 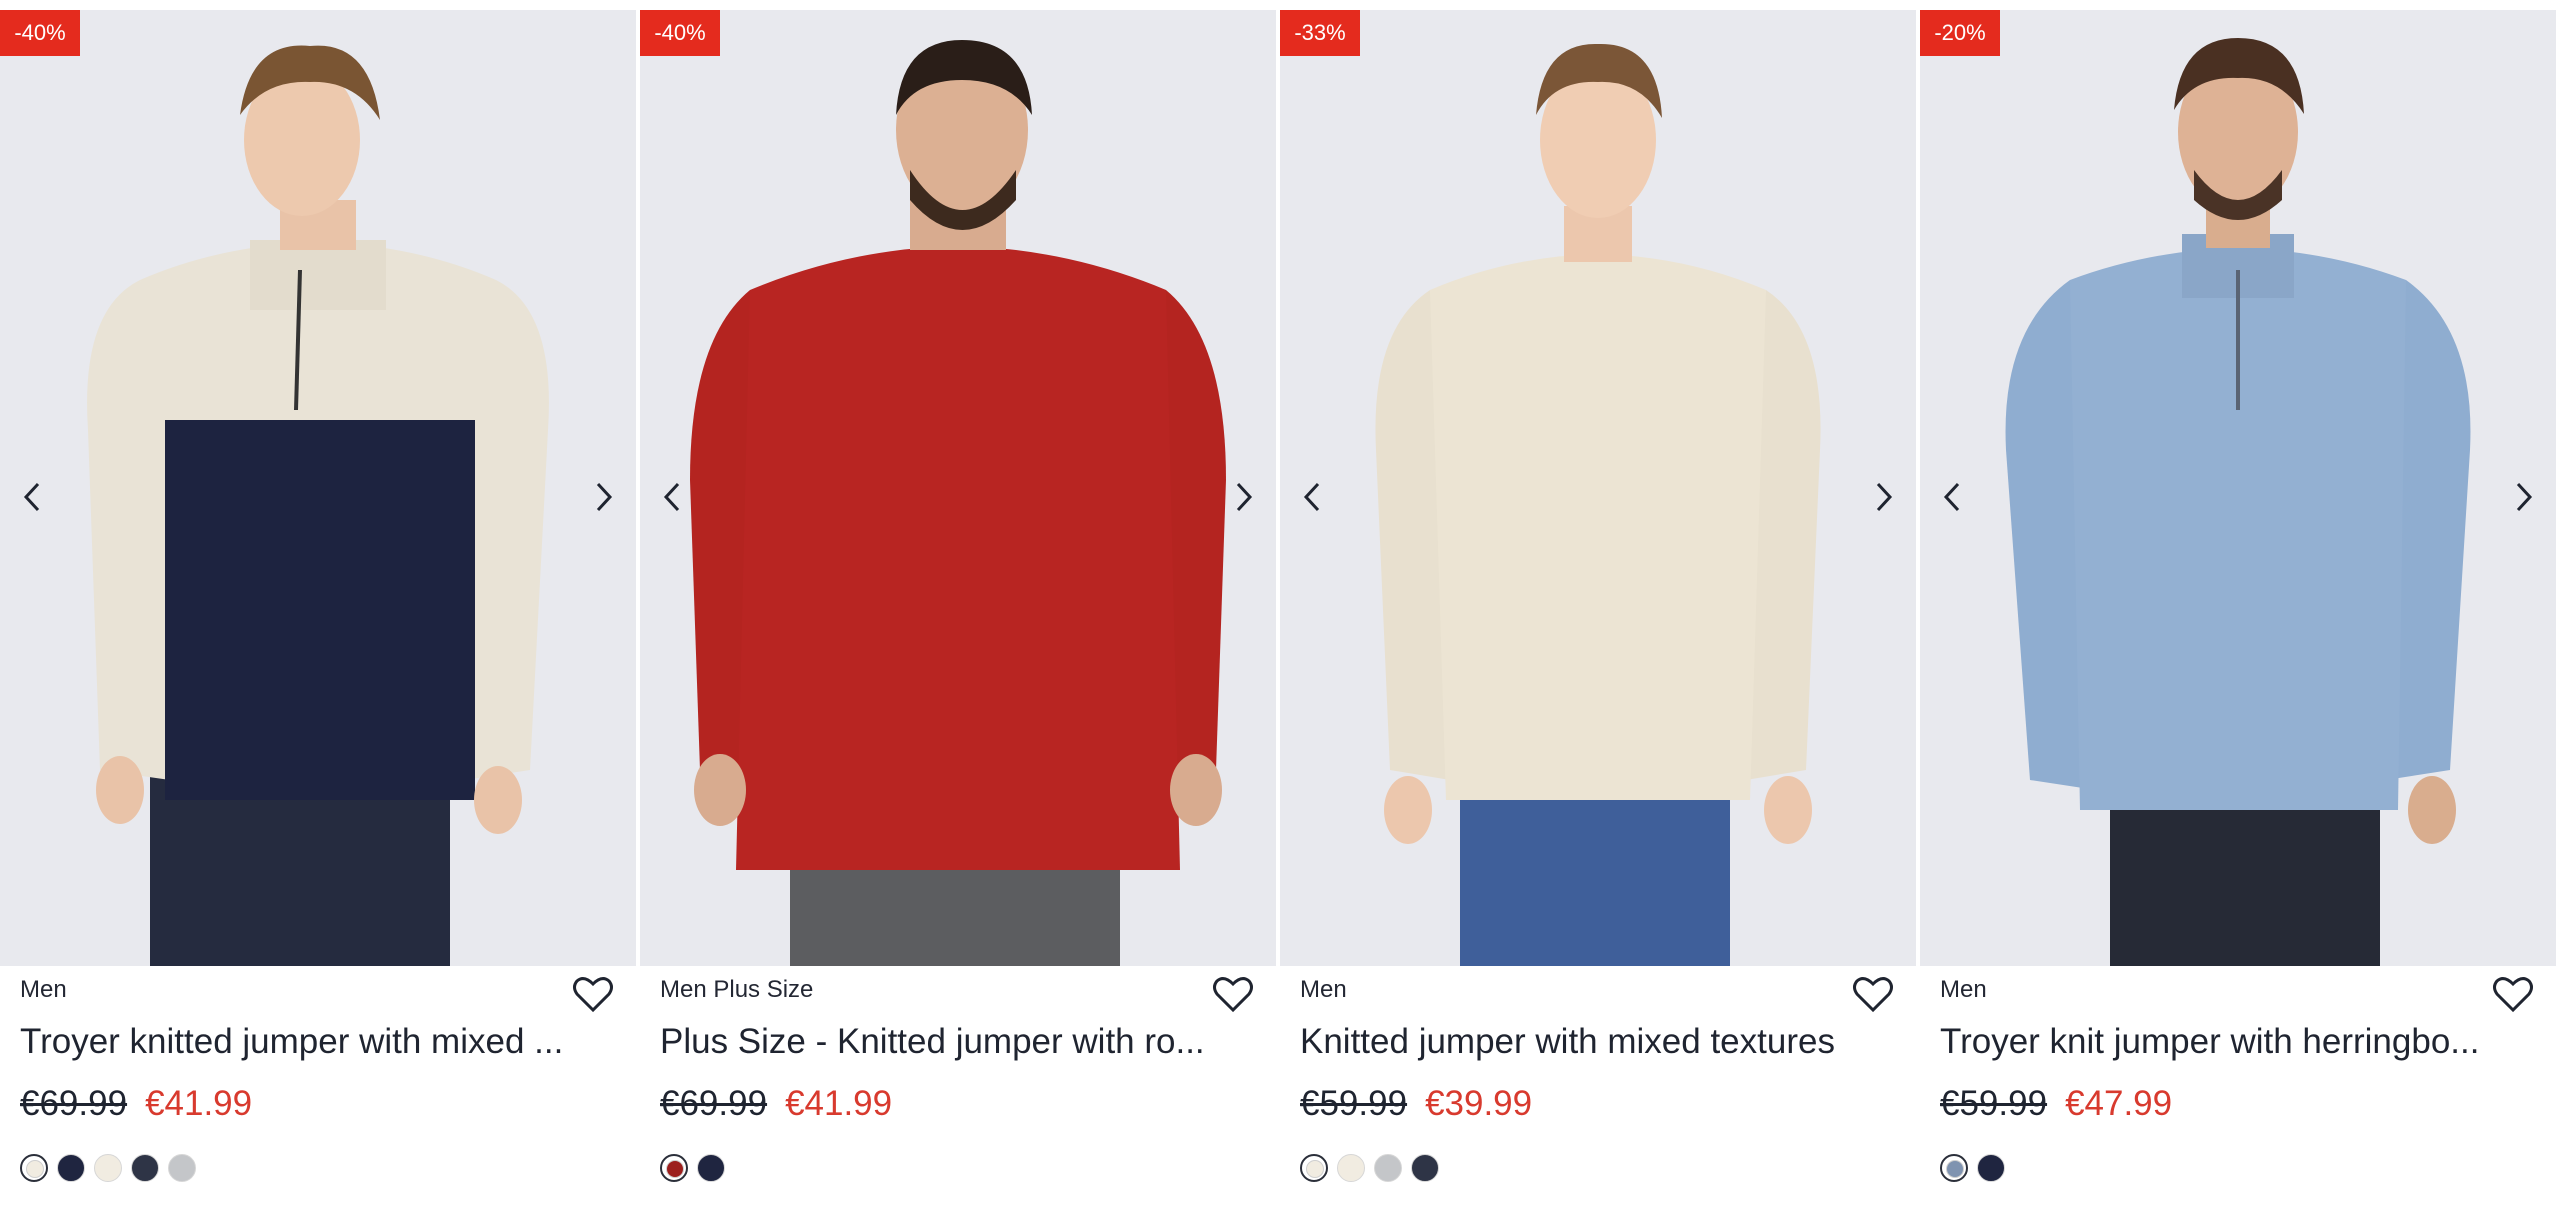 What do you see at coordinates (1320, 33) in the screenshot?
I see `discount-badge: -33%` at bounding box center [1320, 33].